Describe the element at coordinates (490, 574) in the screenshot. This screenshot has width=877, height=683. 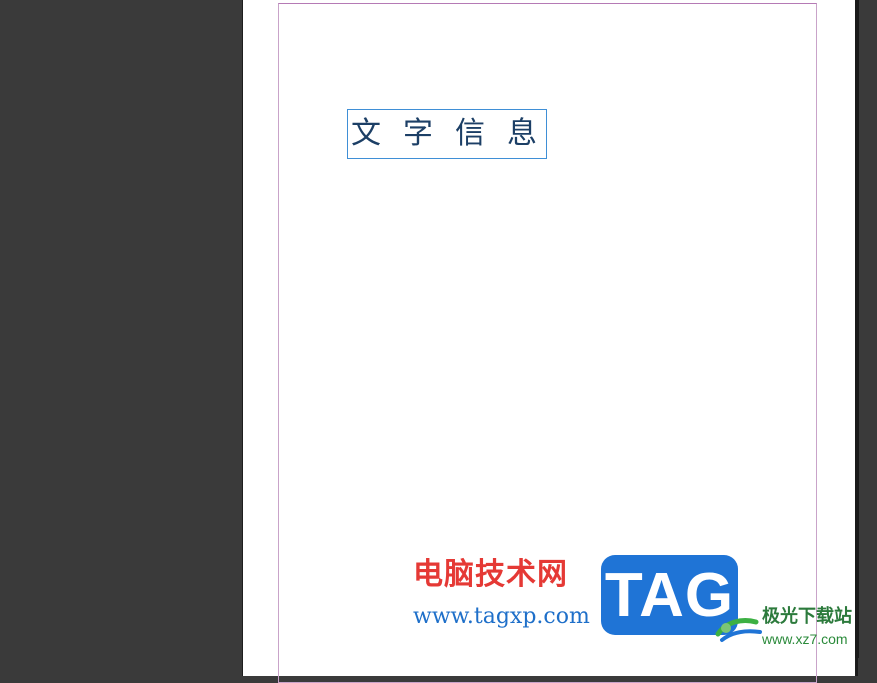
I see `watermark-site-name: 电脑技术网` at that location.